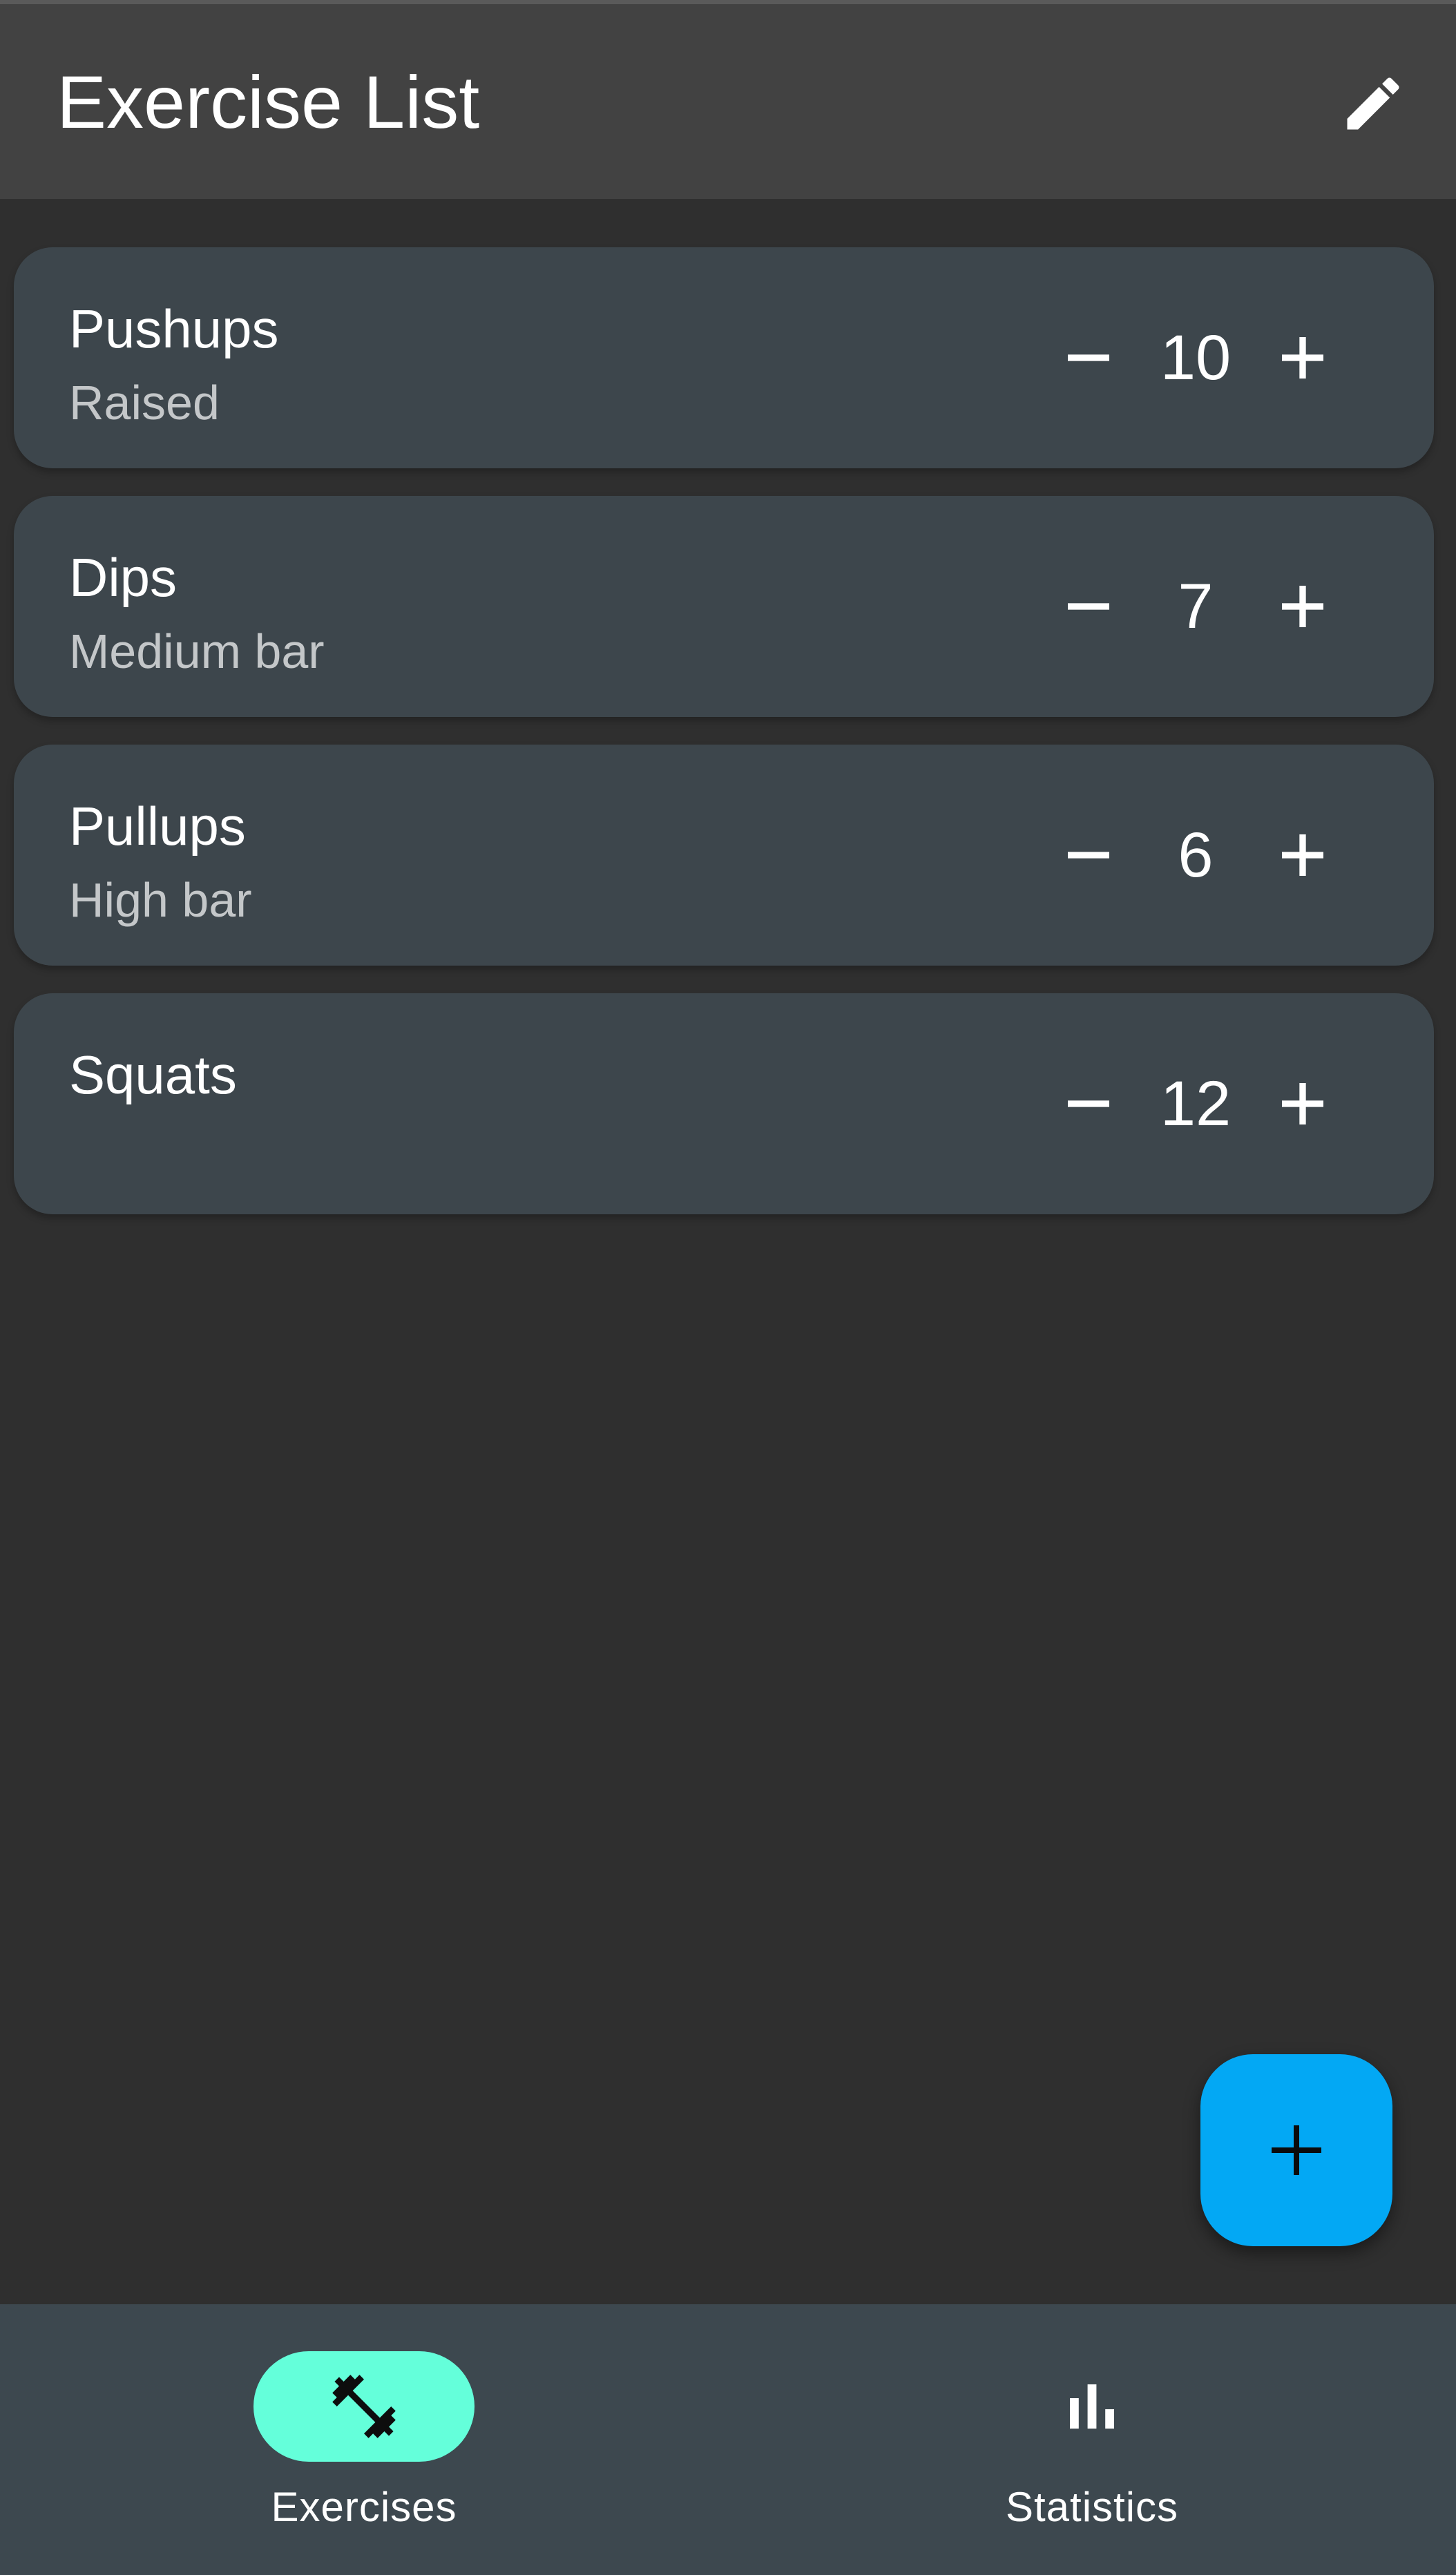 This screenshot has width=1456, height=2575. I want to click on exercise-card-dips: Dips Medium bar 7, so click(724, 607).